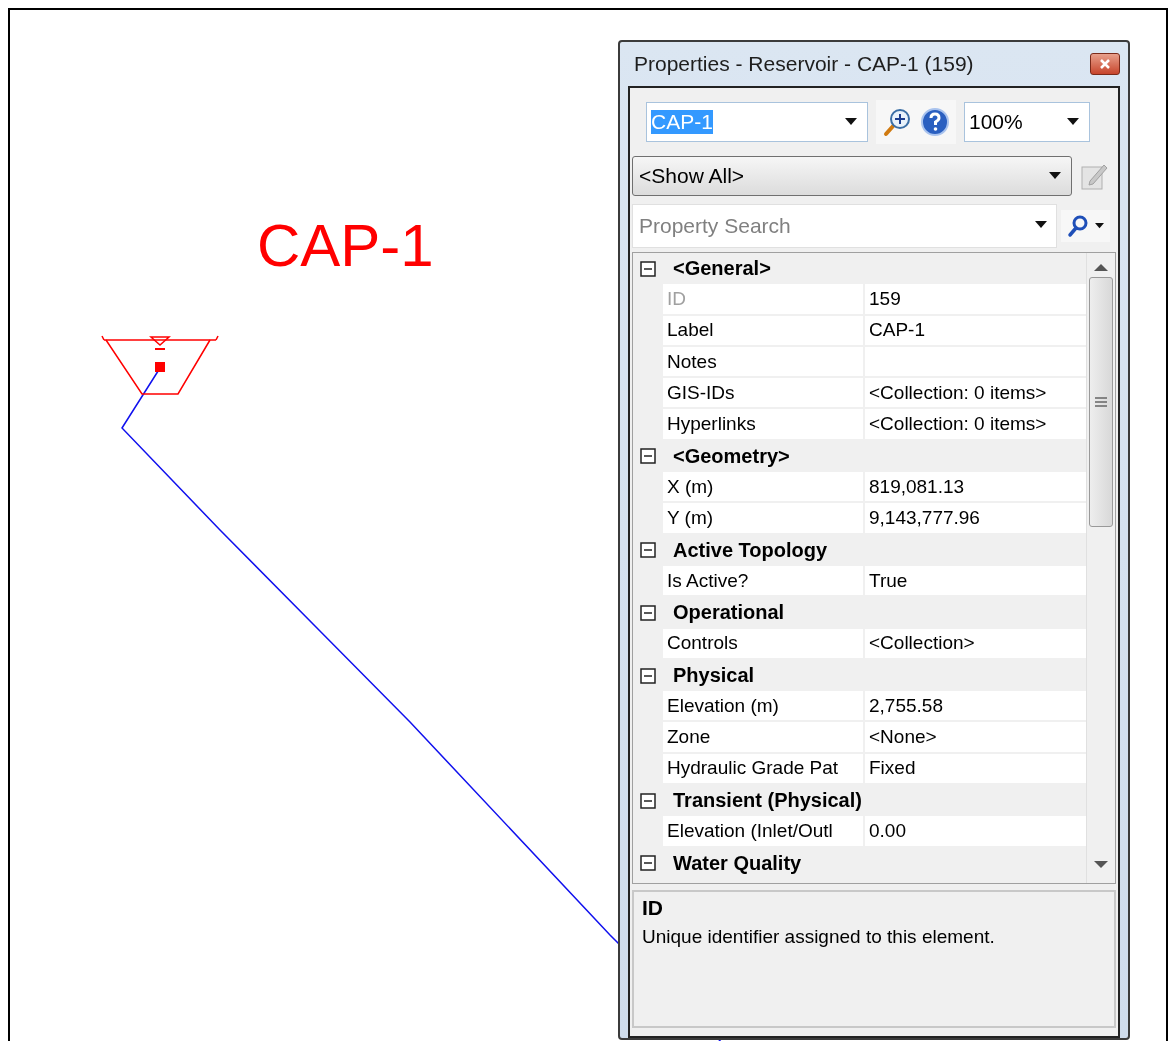 Image resolution: width=1176 pixels, height=1041 pixels. Describe the element at coordinates (975, 488) in the screenshot. I see `property-value: 819,081.13` at that location.